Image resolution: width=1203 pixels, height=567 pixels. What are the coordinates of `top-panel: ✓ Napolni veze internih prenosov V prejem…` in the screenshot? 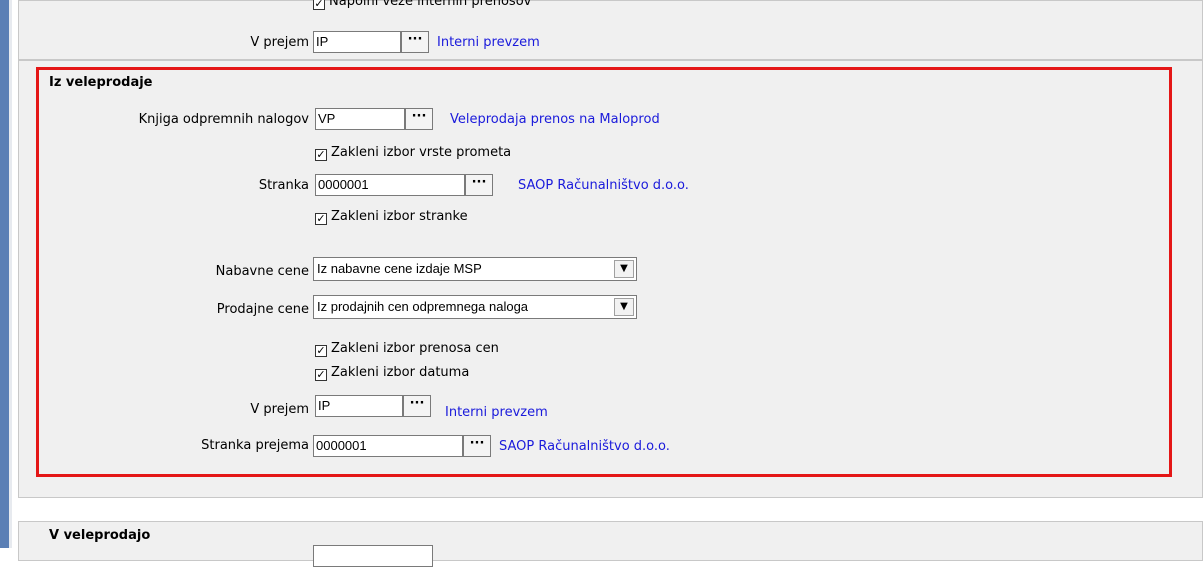 It's located at (610, 30).